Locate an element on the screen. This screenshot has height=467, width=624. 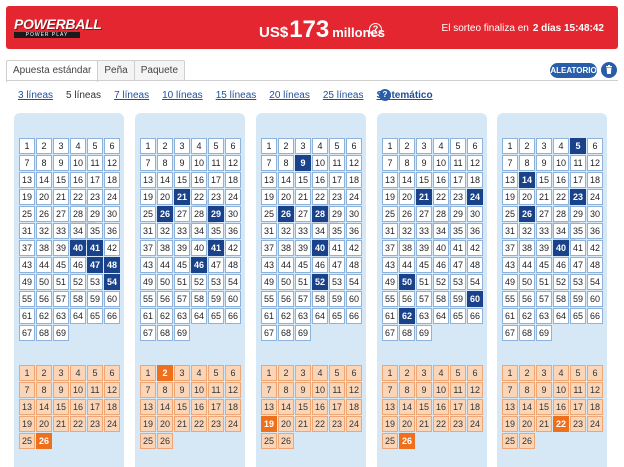
main-number-ball: 10 is located at coordinates (561, 163).